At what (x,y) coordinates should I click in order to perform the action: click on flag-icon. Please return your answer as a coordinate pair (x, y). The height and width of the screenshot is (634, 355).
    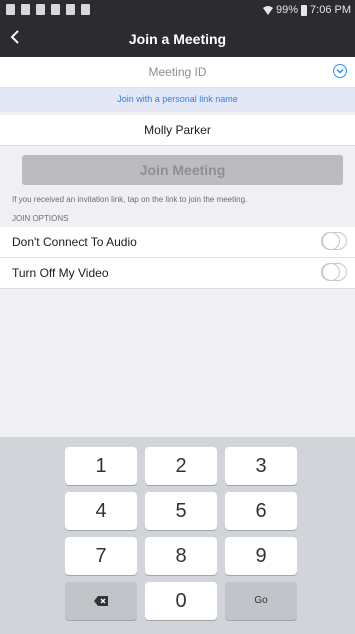
    Looking at the image, I should click on (85, 9).